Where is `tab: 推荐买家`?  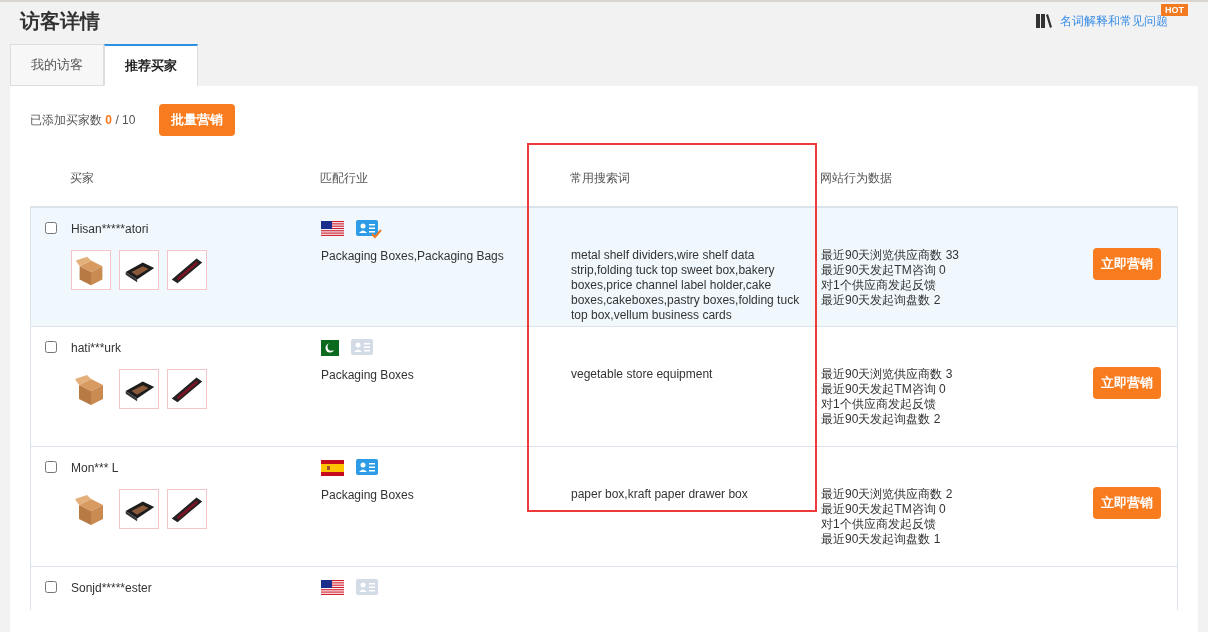
tab: 推荐买家 is located at coordinates (151, 65).